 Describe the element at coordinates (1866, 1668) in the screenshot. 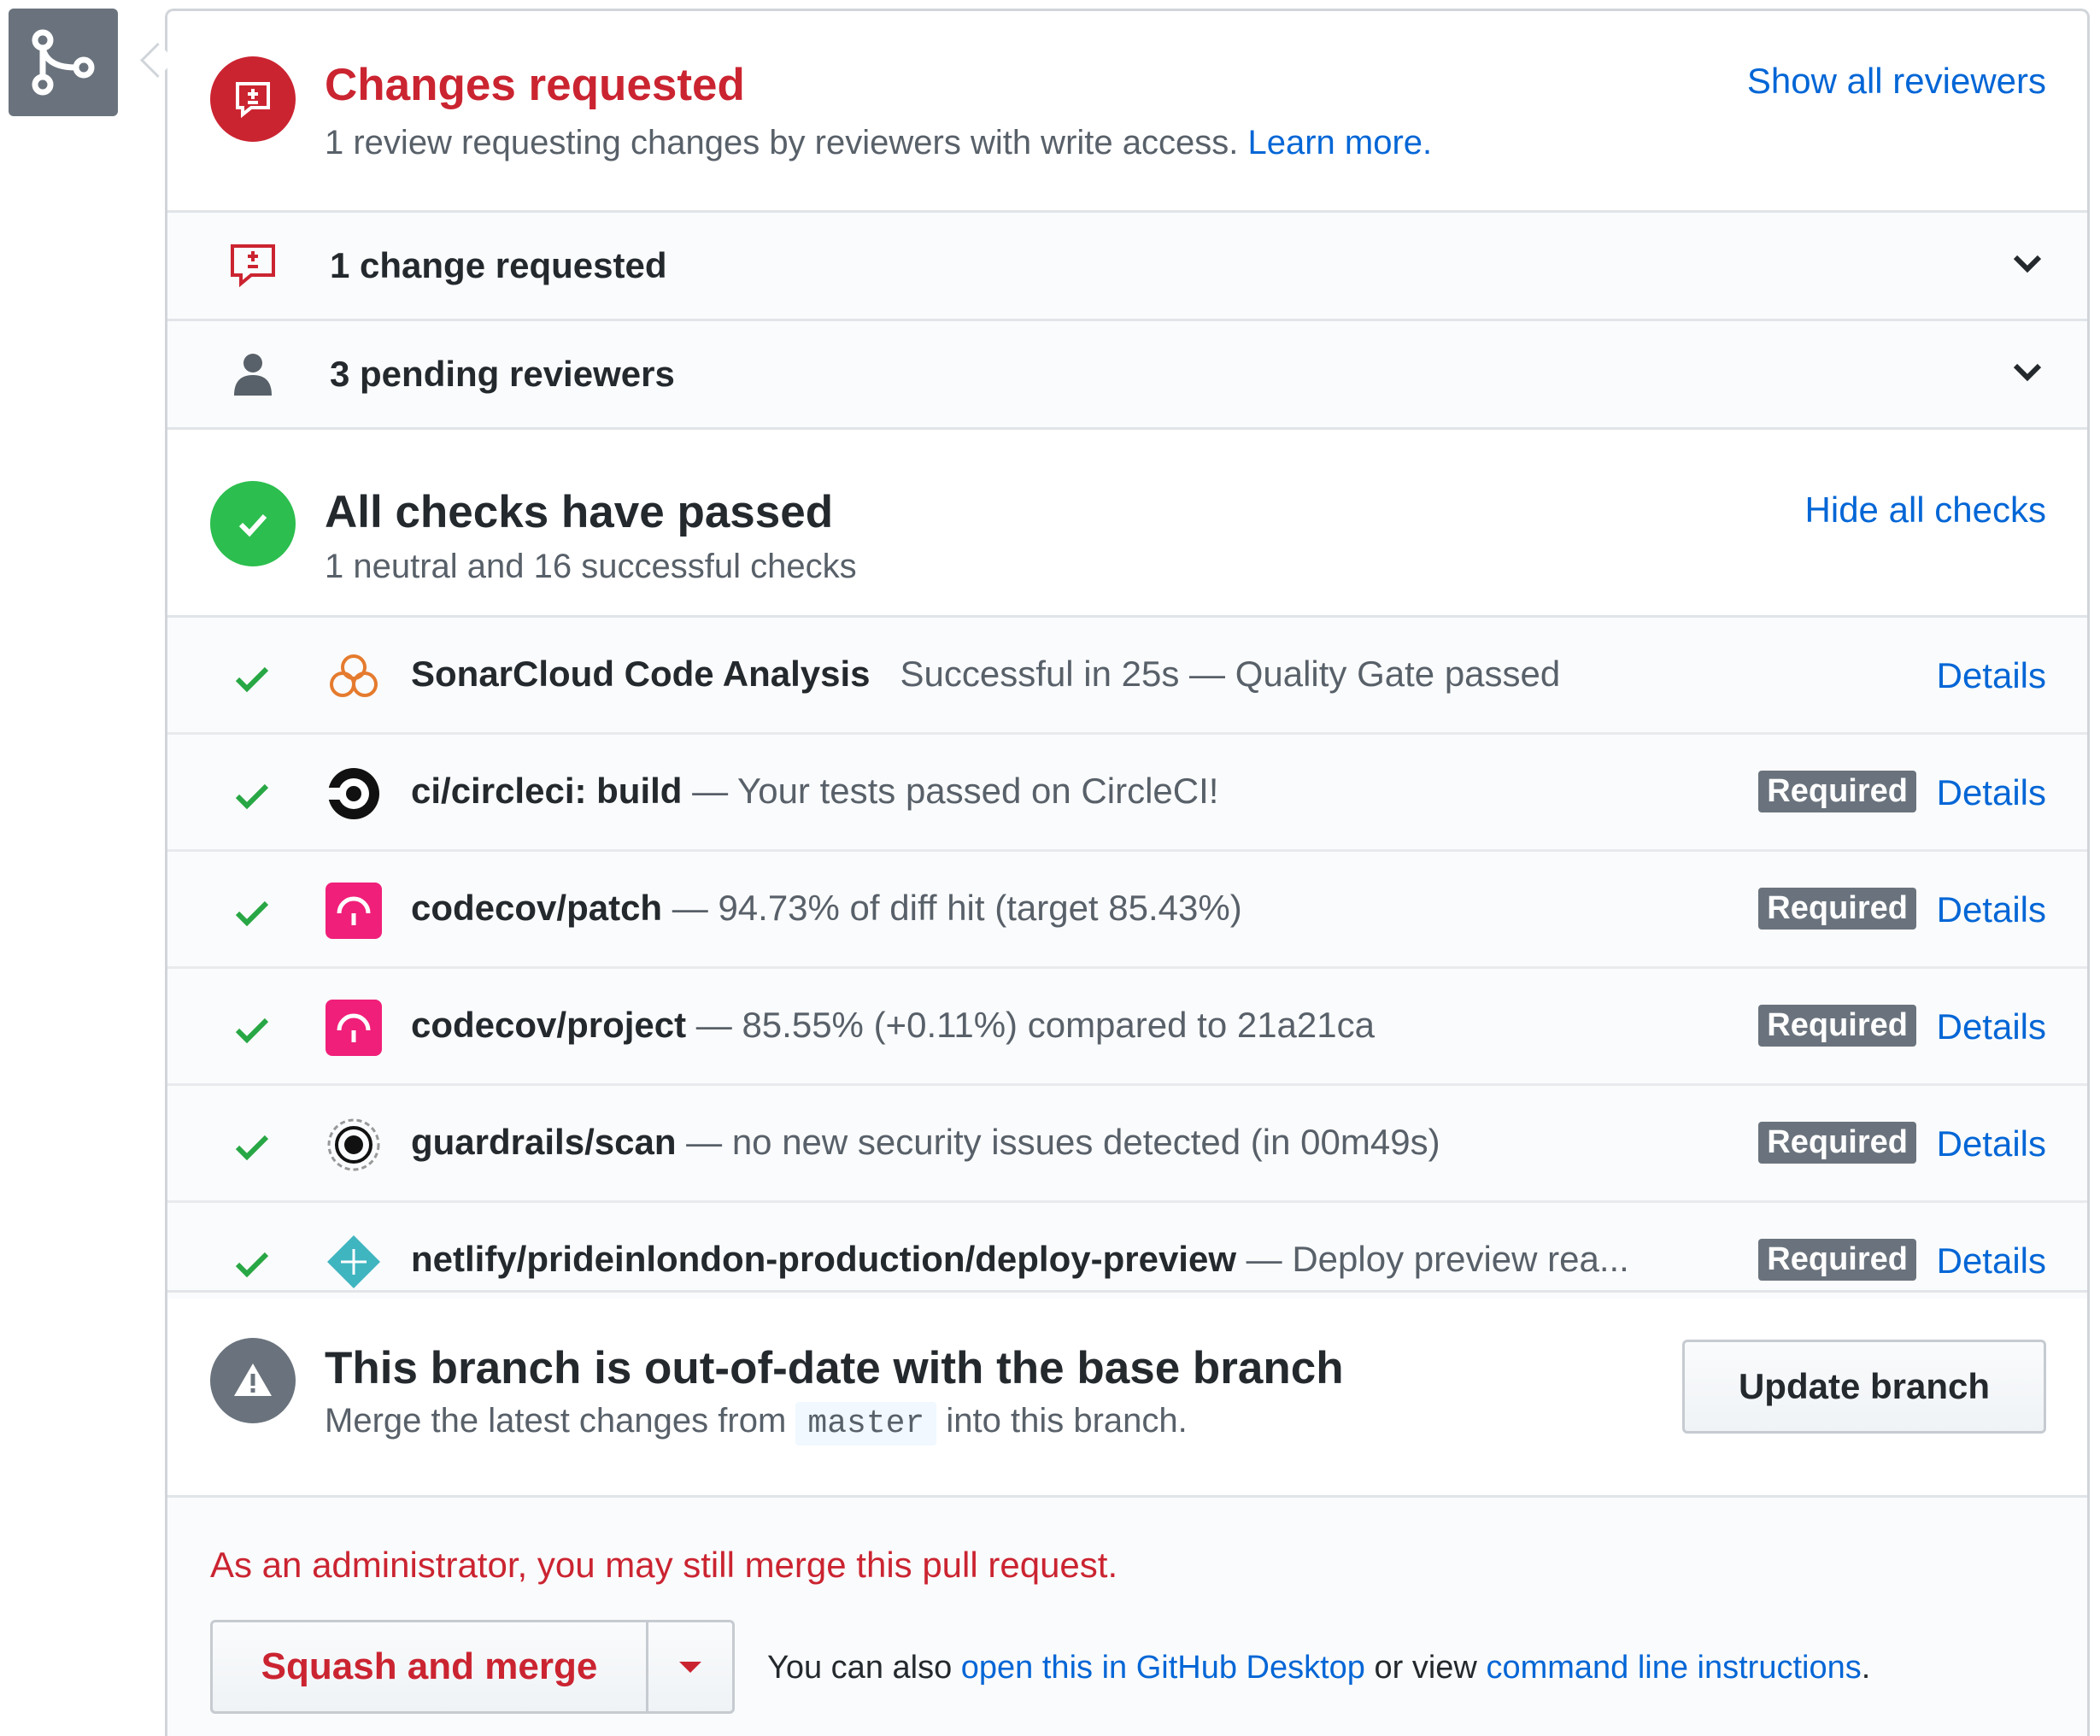

I see `period: .` at that location.